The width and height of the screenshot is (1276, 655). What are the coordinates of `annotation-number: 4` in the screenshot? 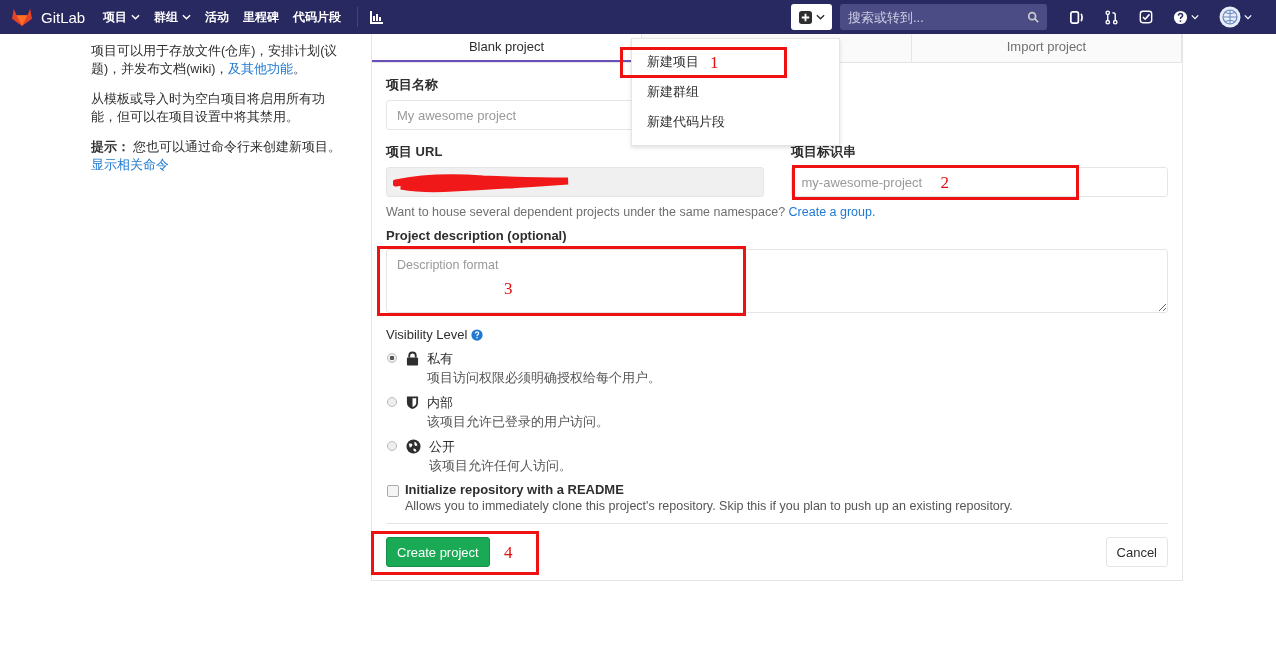 It's located at (508, 553).